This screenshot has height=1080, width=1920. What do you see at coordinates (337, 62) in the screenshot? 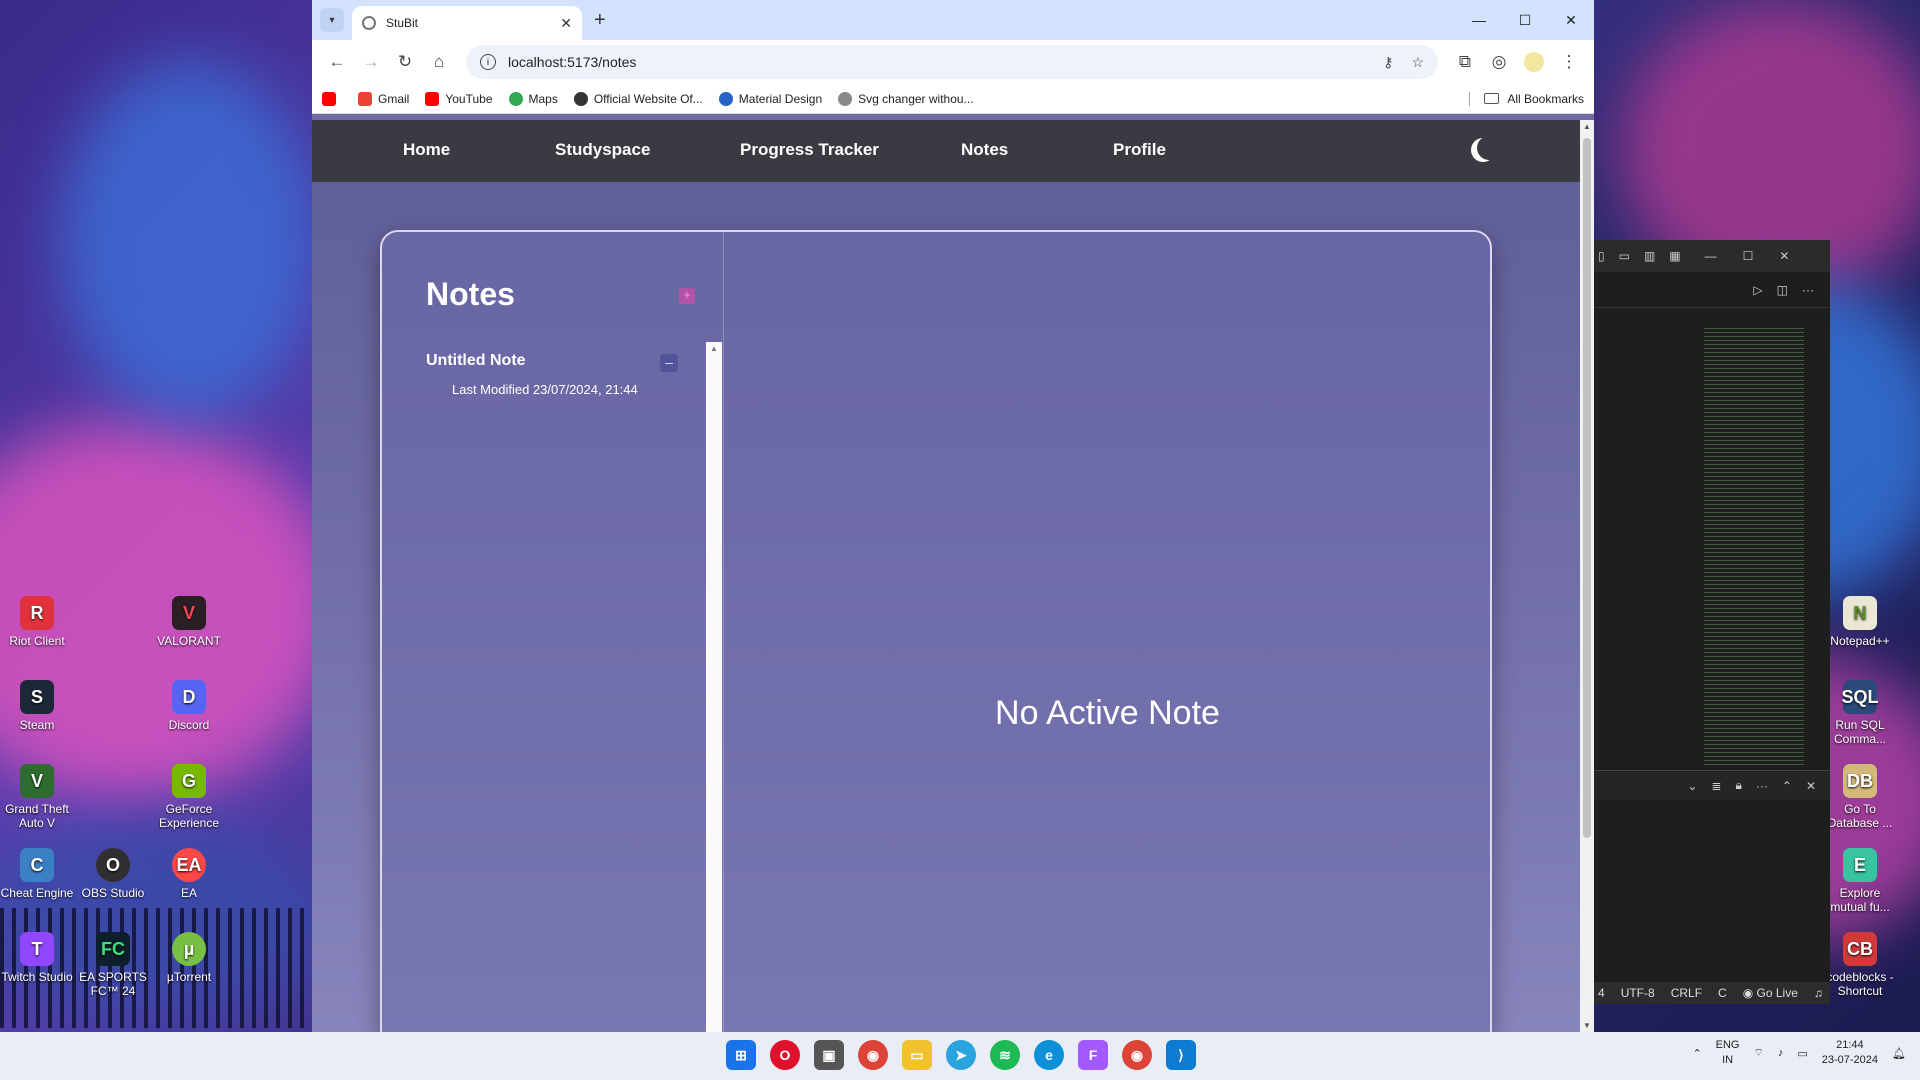
I see `back-icon: ←` at bounding box center [337, 62].